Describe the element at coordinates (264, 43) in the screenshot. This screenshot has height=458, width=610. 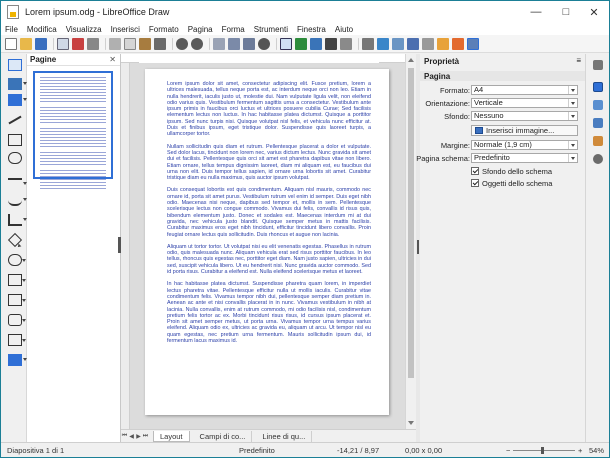
I see `zoom-icon` at that location.